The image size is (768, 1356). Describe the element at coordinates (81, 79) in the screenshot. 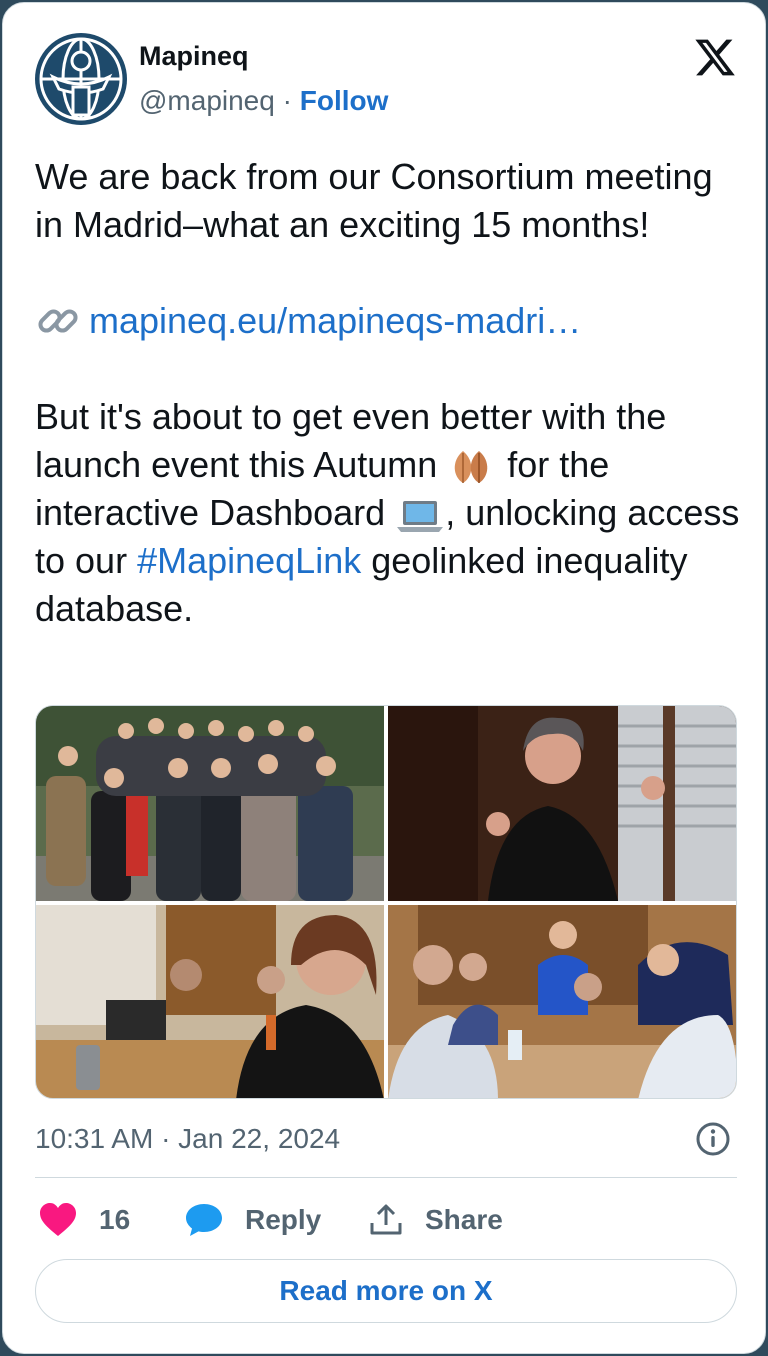

I see `mapineq-logo-avatar` at that location.